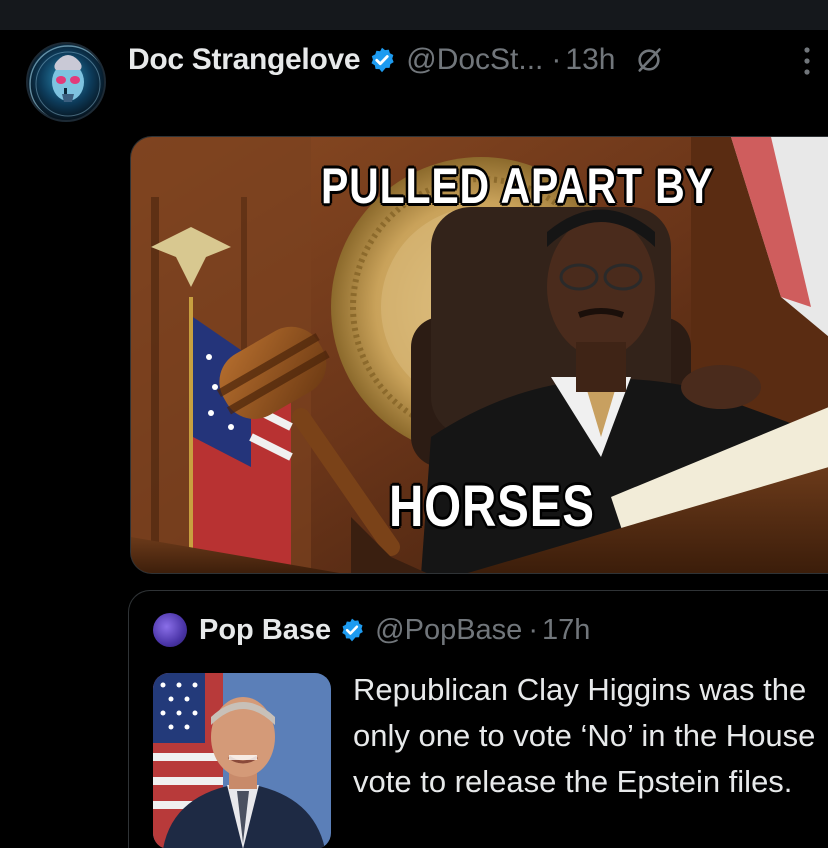  What do you see at coordinates (395, 60) in the screenshot?
I see `tweet-header: Doc Strangelove @DocSt... · 13h` at bounding box center [395, 60].